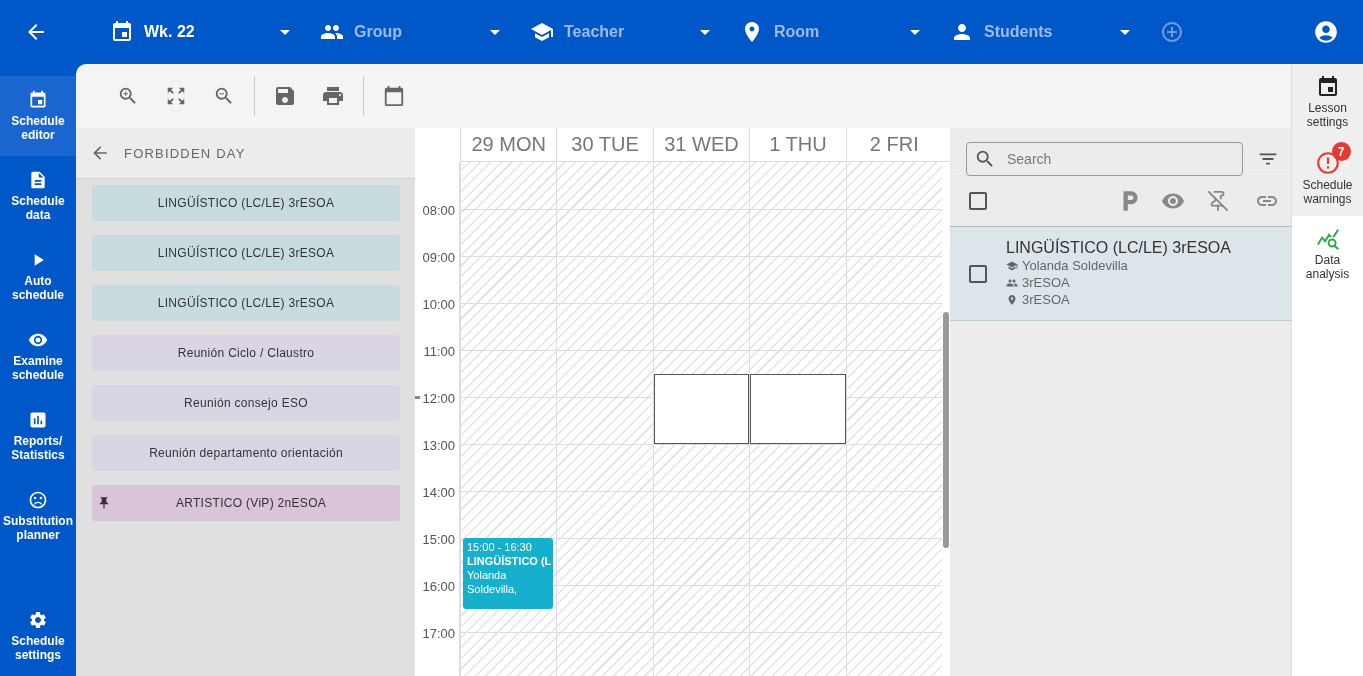  I want to click on pin-off-icon, so click(1218, 201).